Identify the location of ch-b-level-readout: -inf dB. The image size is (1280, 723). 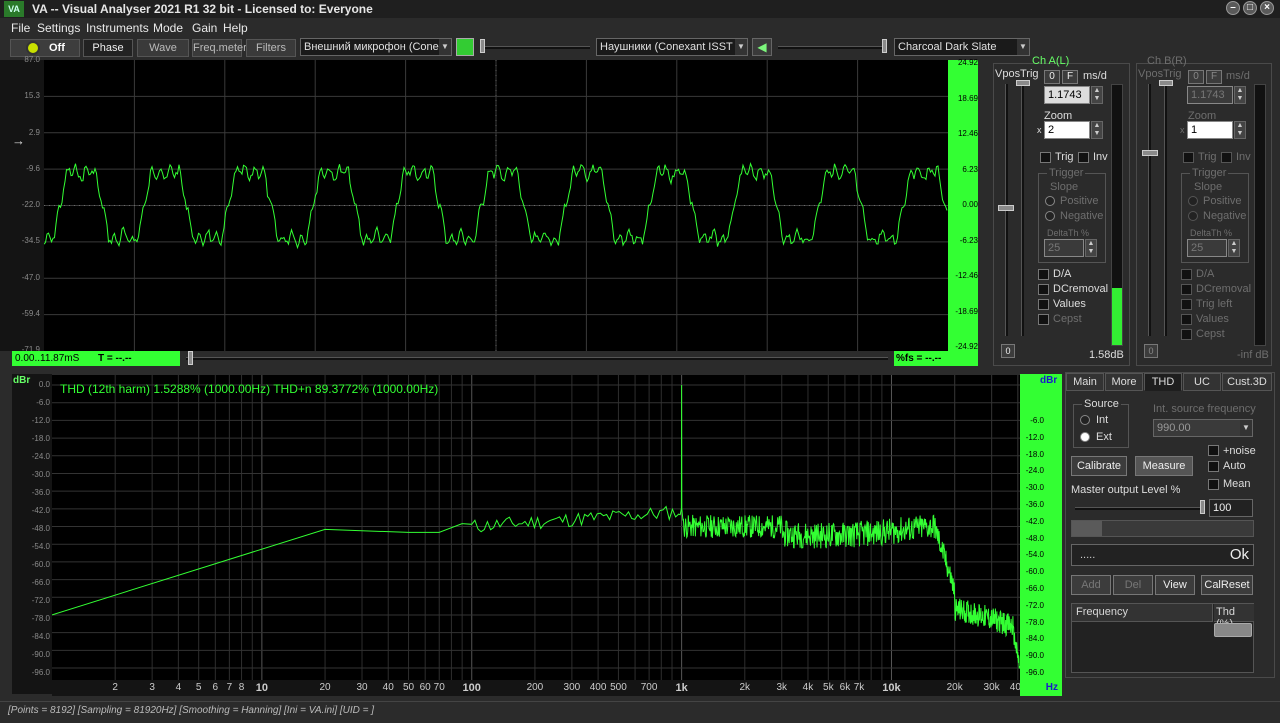
(1253, 355).